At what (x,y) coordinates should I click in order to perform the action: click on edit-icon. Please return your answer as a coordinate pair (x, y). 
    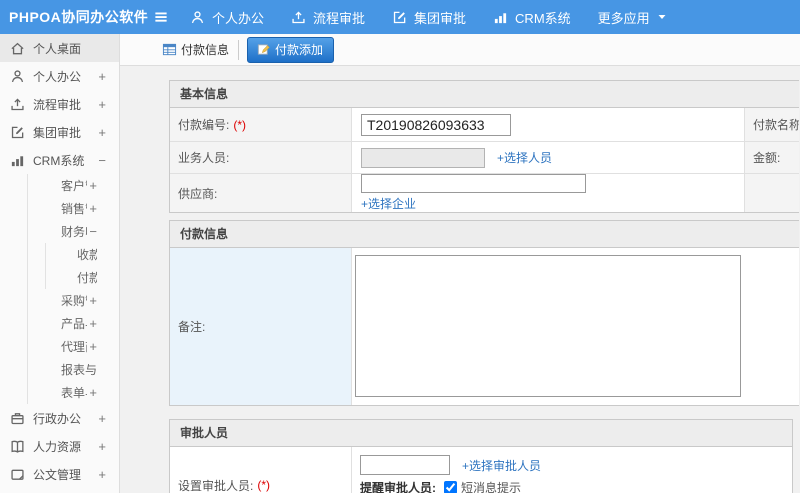
    Looking at the image, I should click on (399, 17).